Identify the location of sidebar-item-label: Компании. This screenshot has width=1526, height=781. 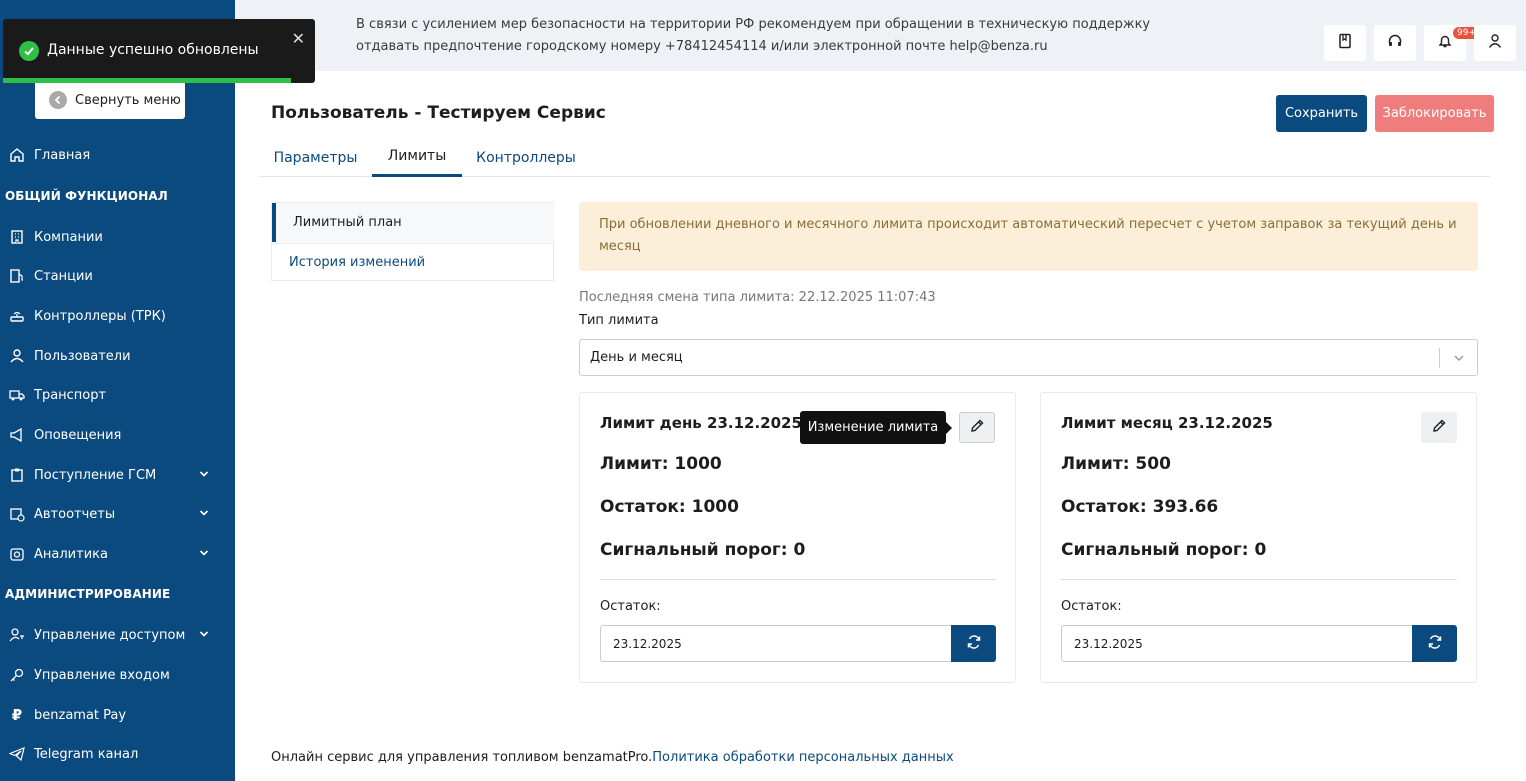
(68, 237).